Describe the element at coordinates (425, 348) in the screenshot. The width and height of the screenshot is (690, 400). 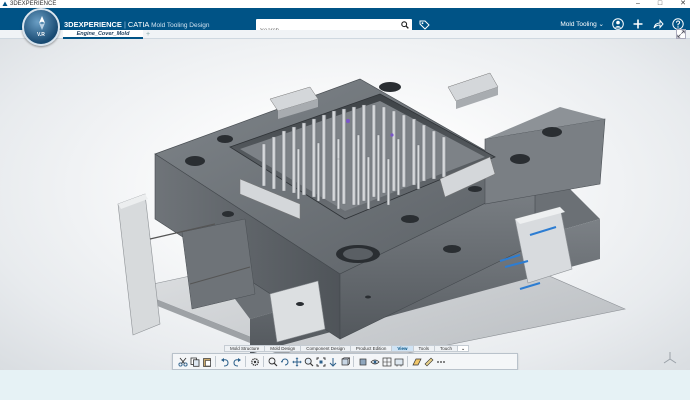
I see `tab-tools: Tools` at that location.